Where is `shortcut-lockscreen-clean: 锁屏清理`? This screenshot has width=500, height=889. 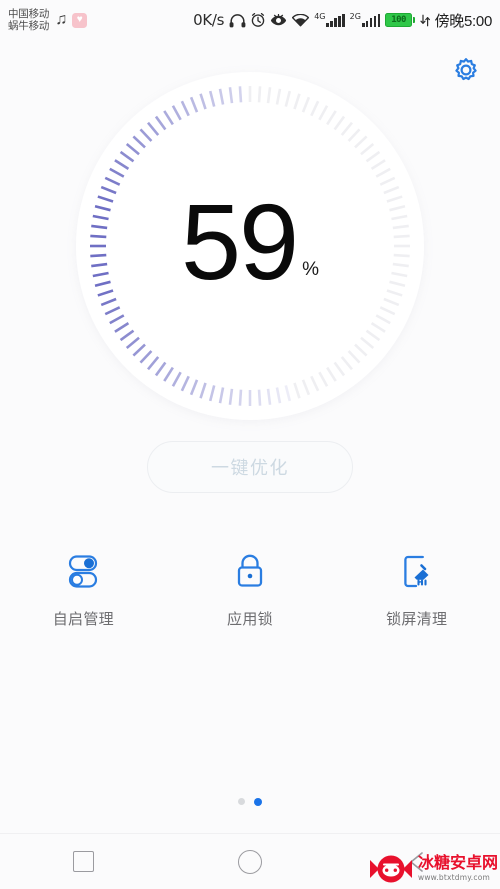
shortcut-lockscreen-clean: 锁屏清理 is located at coordinates (416, 588).